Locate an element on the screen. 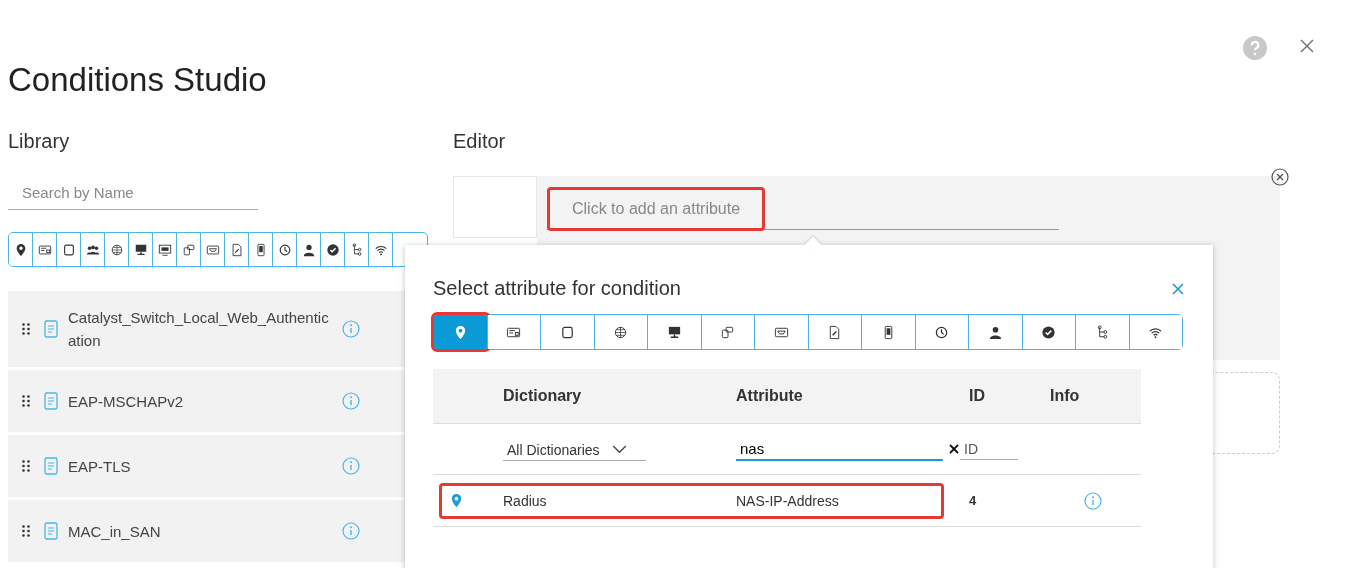 Image resolution: width=1353 pixels, height=568 pixels. library-item: Catalyst_Switch_Local_Web_Authentication is located at coordinates (207, 329).